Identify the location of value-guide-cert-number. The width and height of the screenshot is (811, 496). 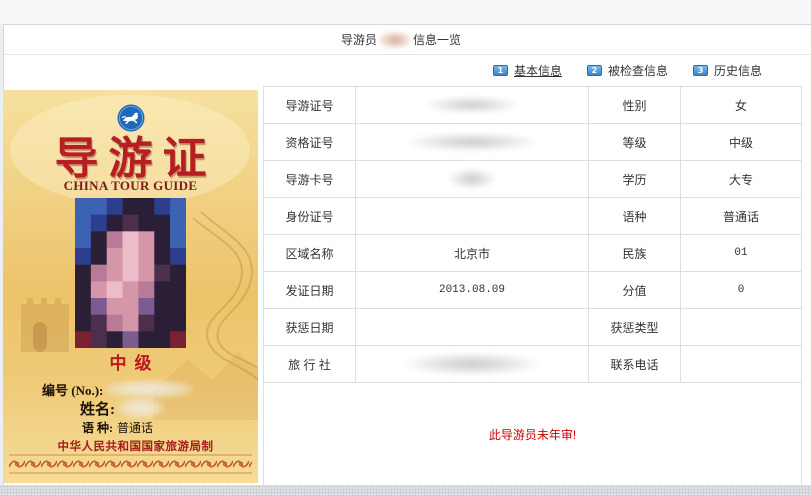
(472, 105).